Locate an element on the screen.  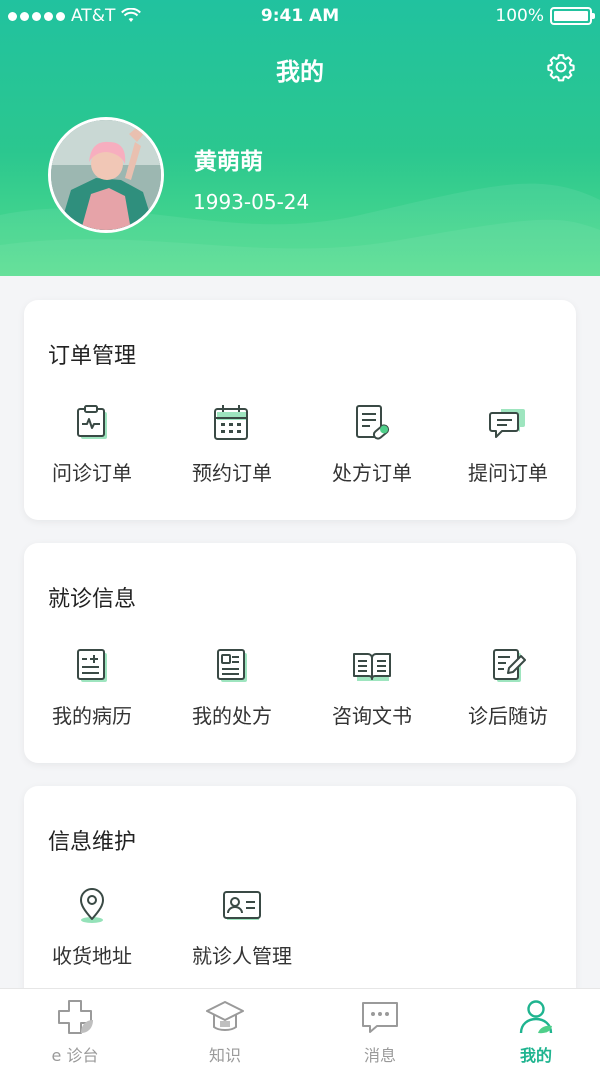
appointment-orders-button: 预约订单 is located at coordinates (232, 453).